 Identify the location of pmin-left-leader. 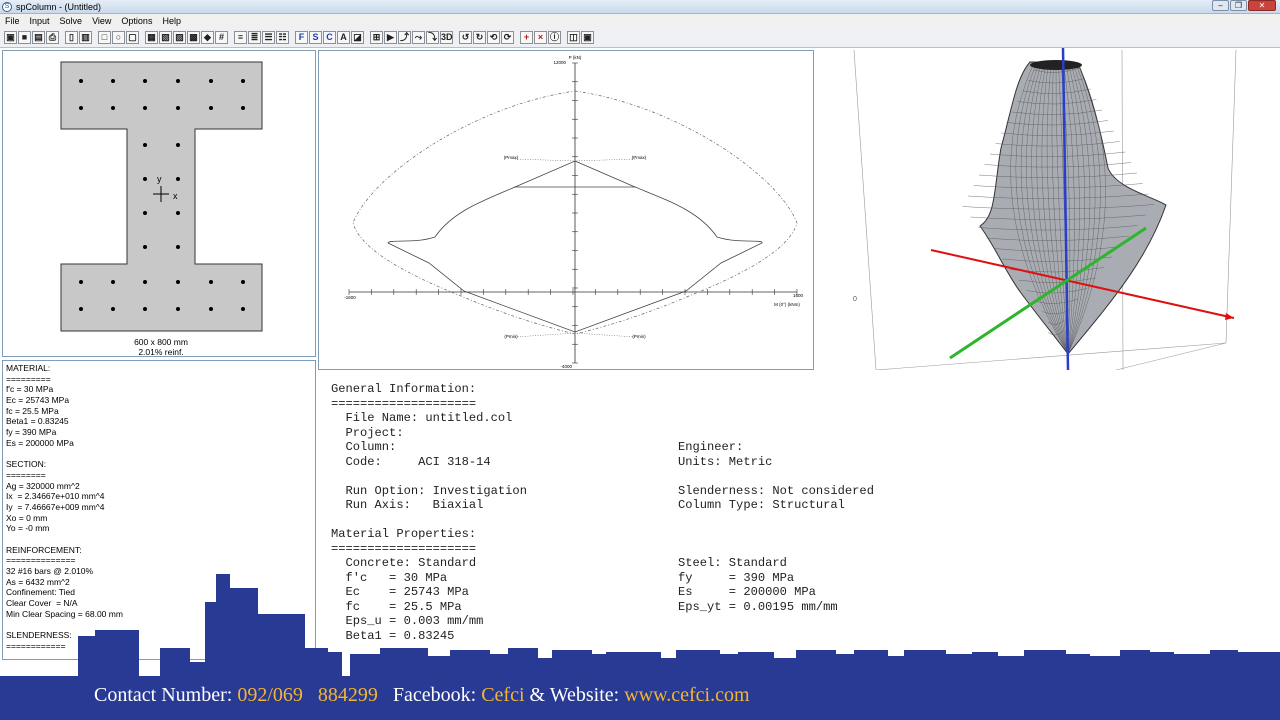
(545, 335).